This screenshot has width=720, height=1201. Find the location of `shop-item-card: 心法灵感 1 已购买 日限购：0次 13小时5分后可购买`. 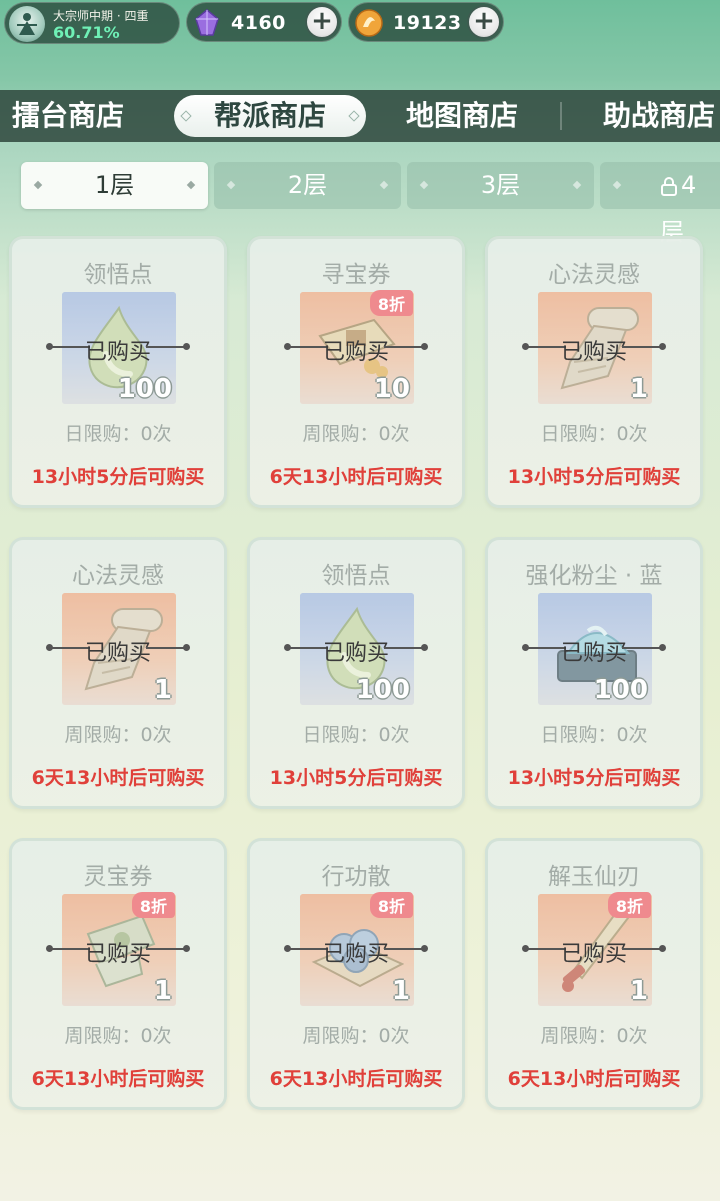

shop-item-card: 心法灵感 1 已购买 日限购：0次 13小时5分后可购买 is located at coordinates (594, 372).